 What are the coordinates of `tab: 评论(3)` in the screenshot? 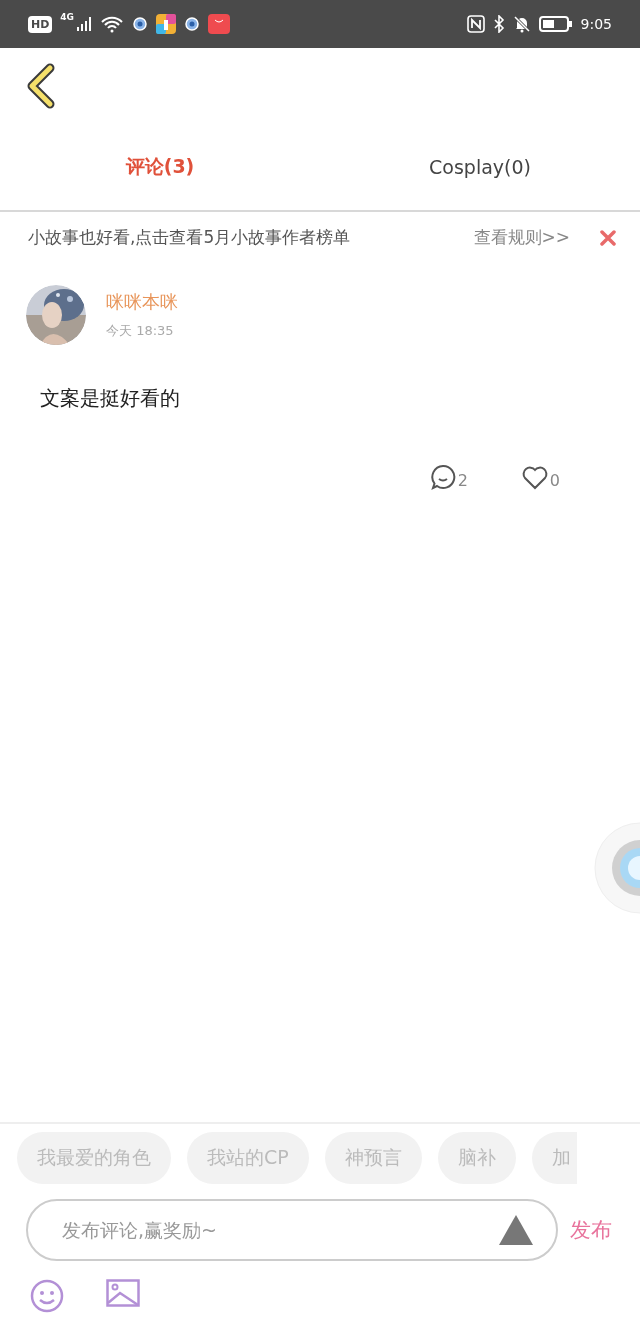 It's located at (160, 167).